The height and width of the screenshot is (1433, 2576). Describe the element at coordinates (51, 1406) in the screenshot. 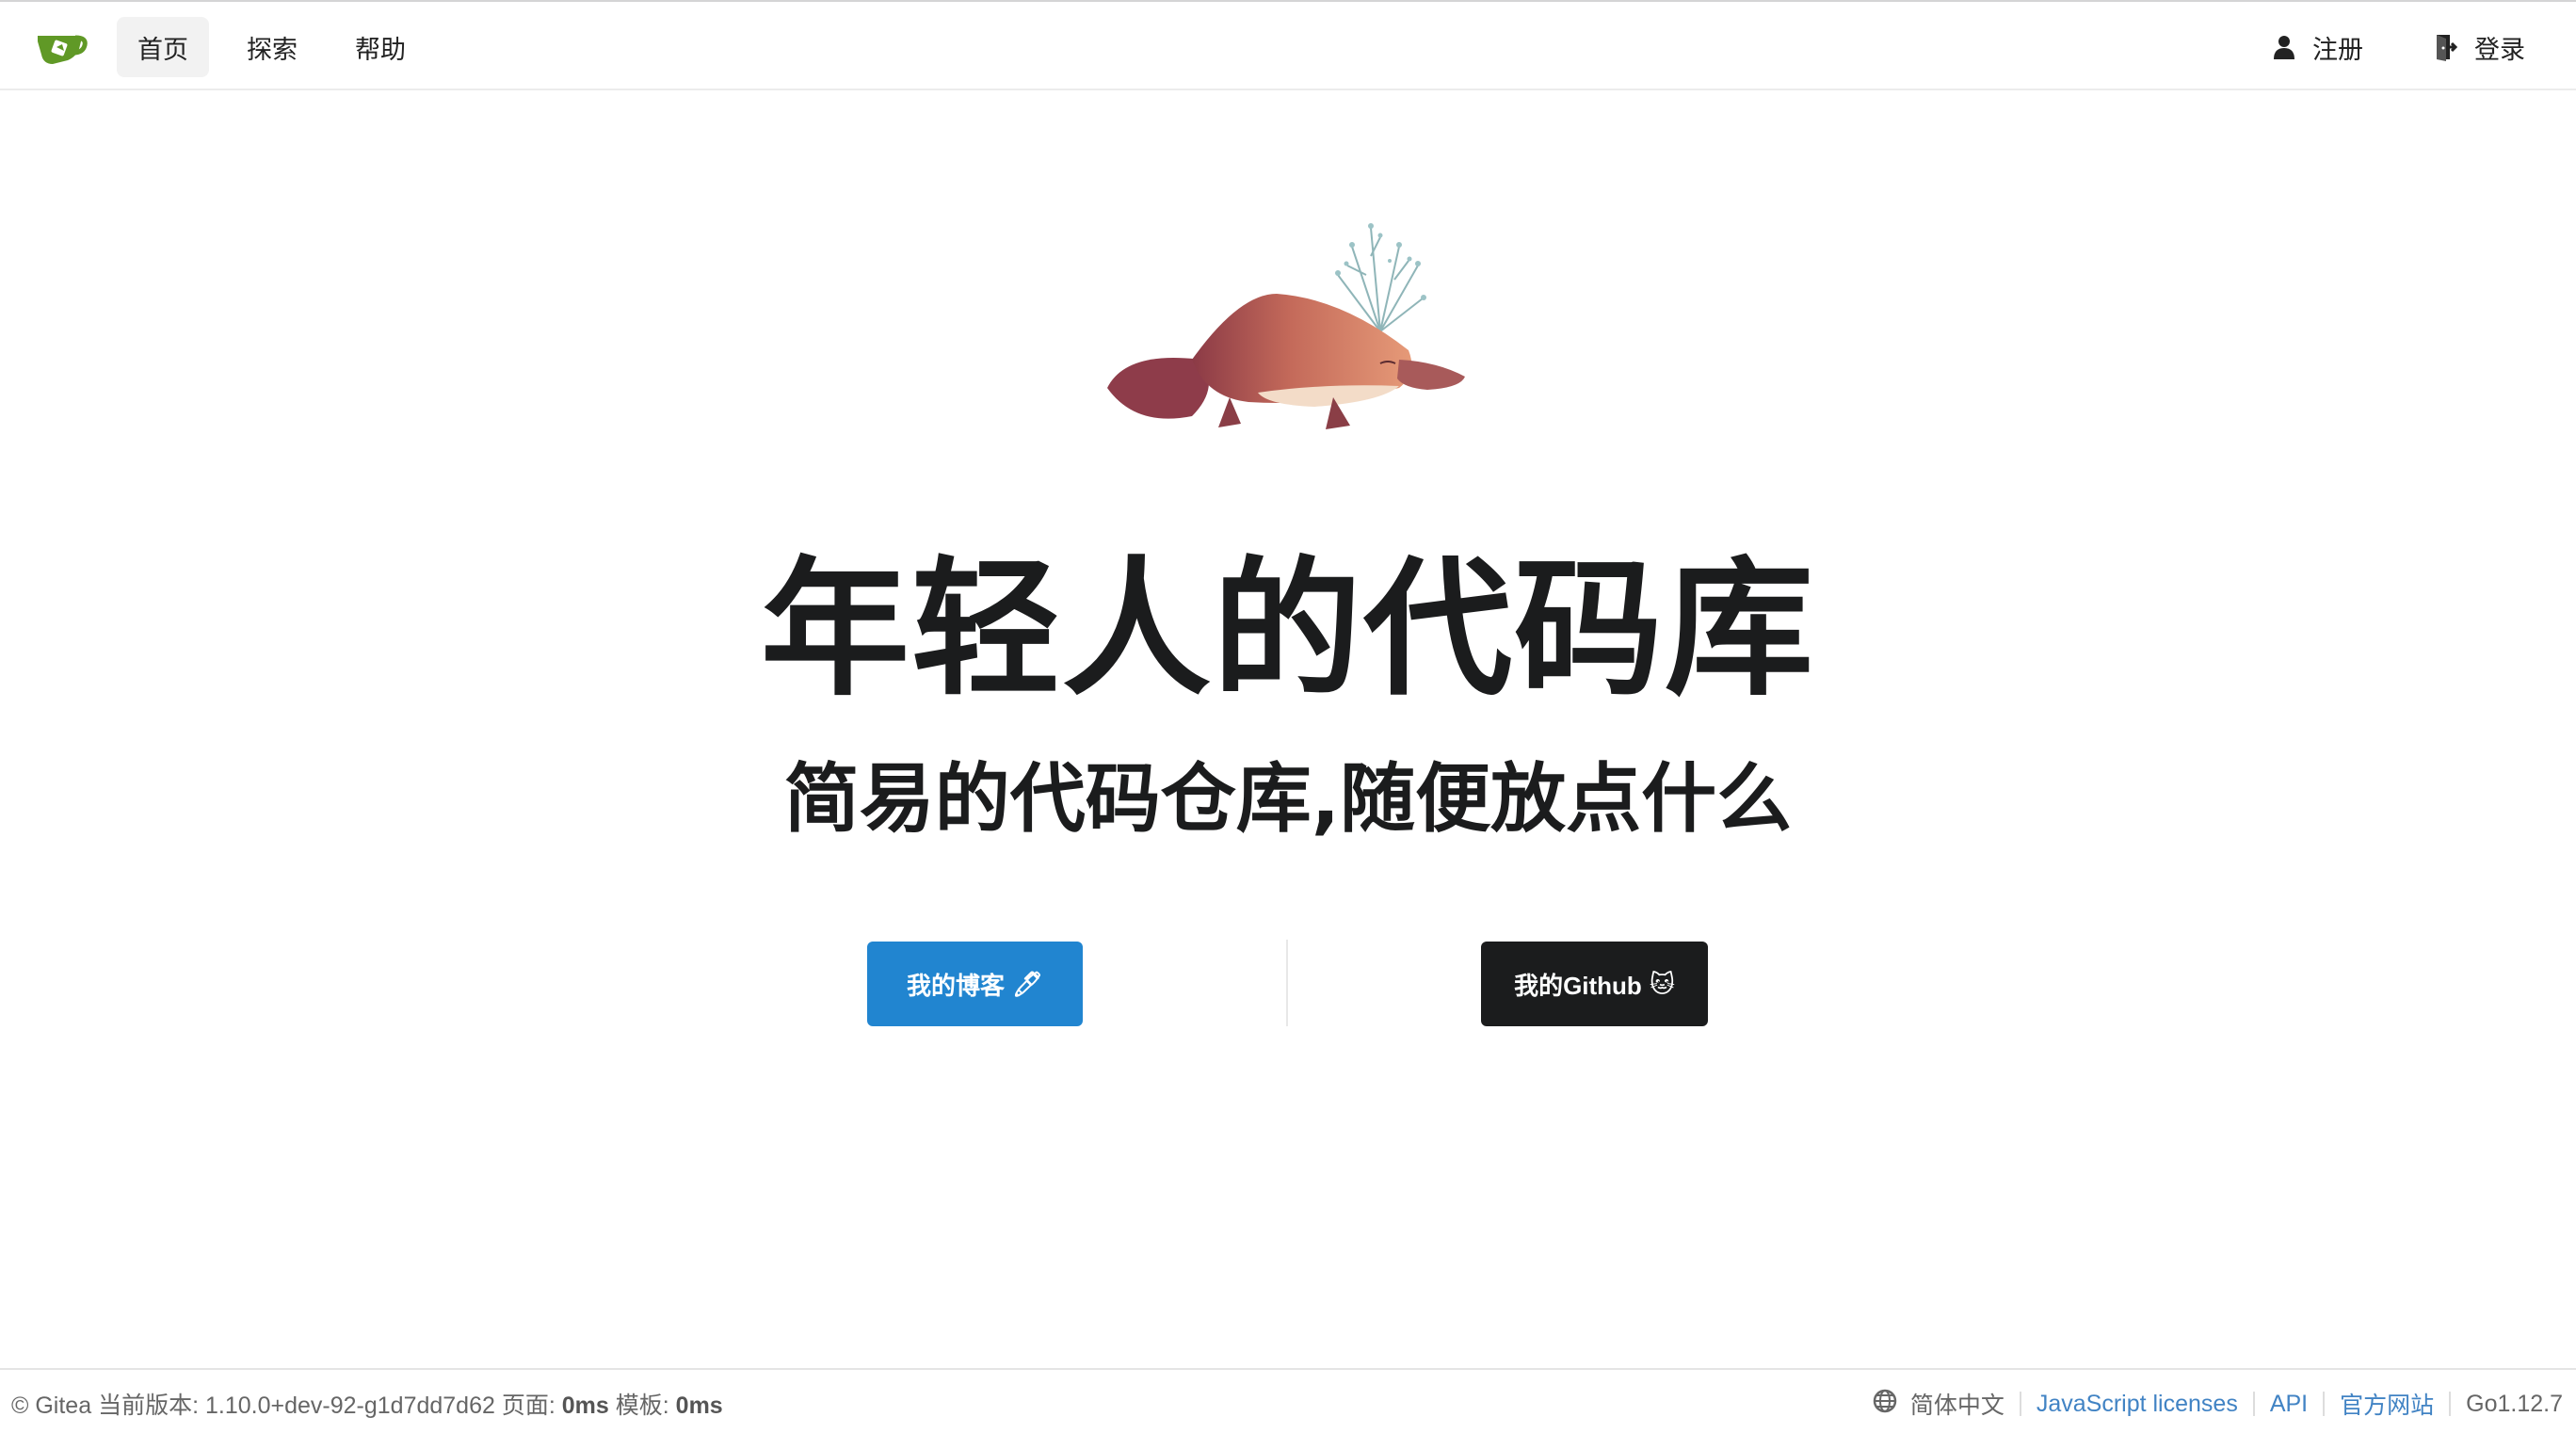

I see `copyright: © Gitea` at that location.